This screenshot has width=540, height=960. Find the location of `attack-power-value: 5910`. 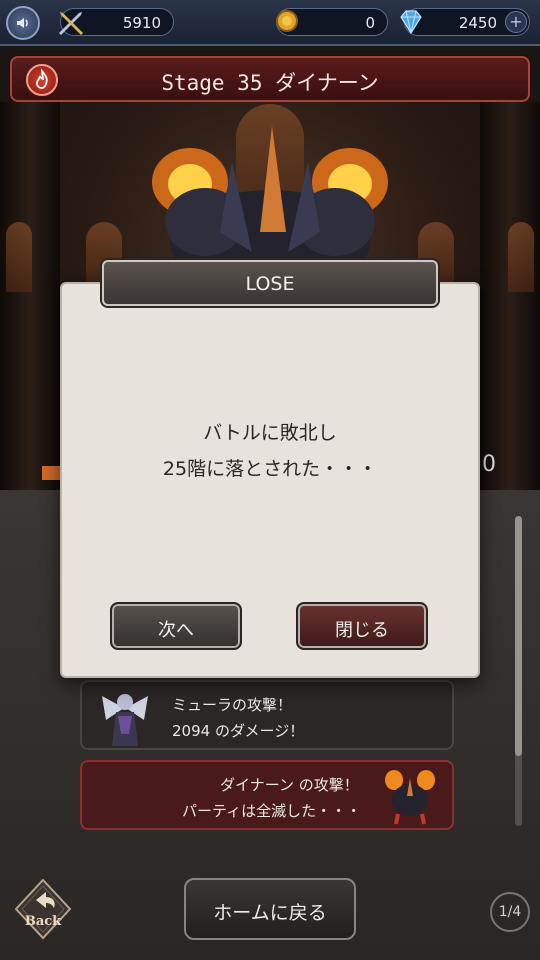

attack-power-value: 5910 is located at coordinates (141, 23).